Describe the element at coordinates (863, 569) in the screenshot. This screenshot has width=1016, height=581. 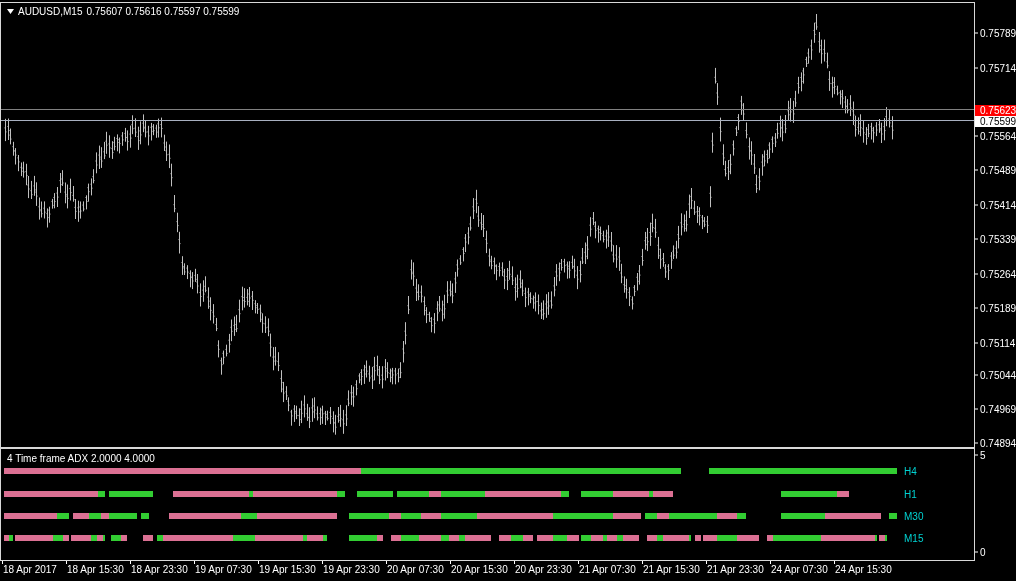
I see `time-label: 24 Apr 15:30` at that location.